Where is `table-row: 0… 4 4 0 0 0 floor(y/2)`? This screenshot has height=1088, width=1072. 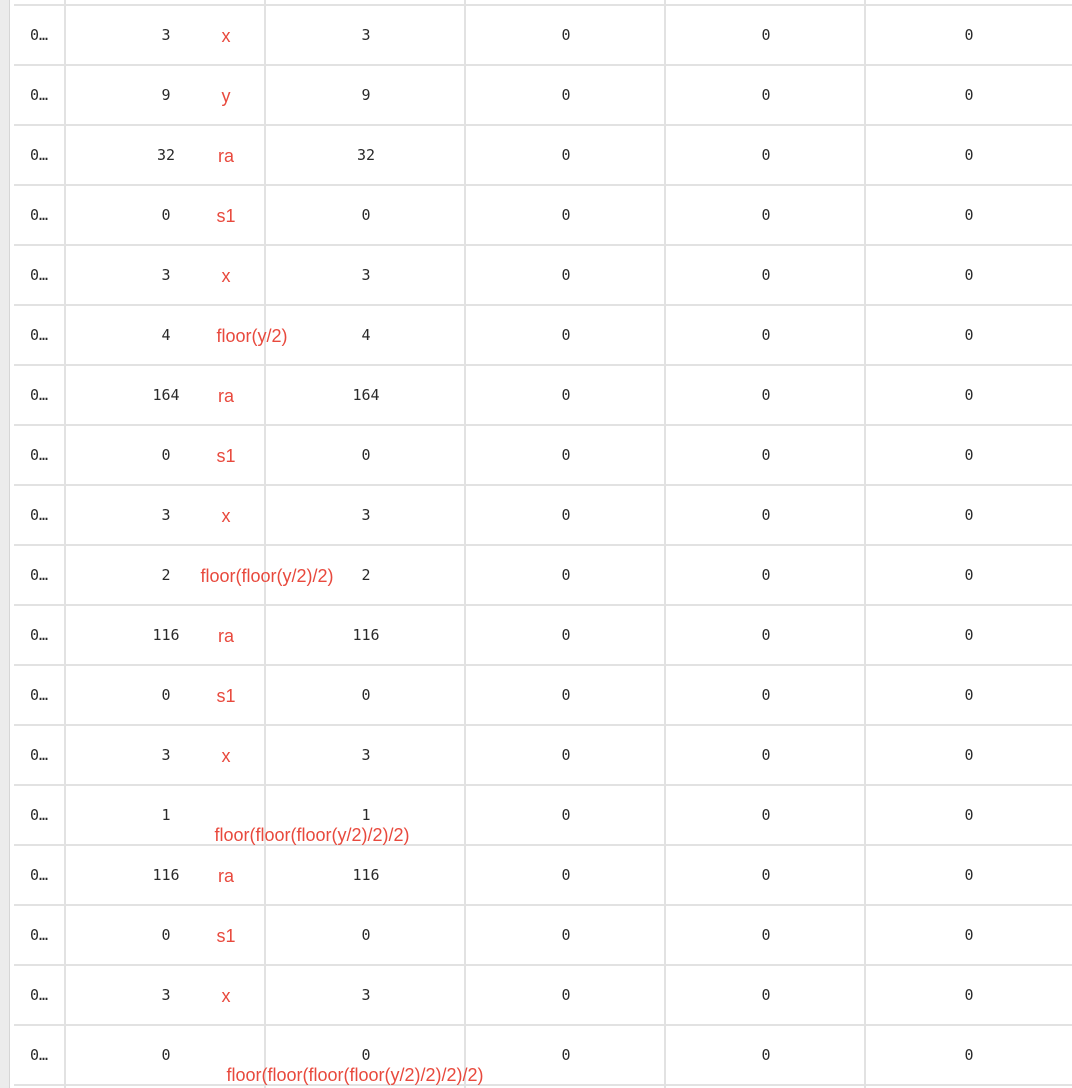 table-row: 0… 4 4 0 0 0 floor(y/2) is located at coordinates (543, 336).